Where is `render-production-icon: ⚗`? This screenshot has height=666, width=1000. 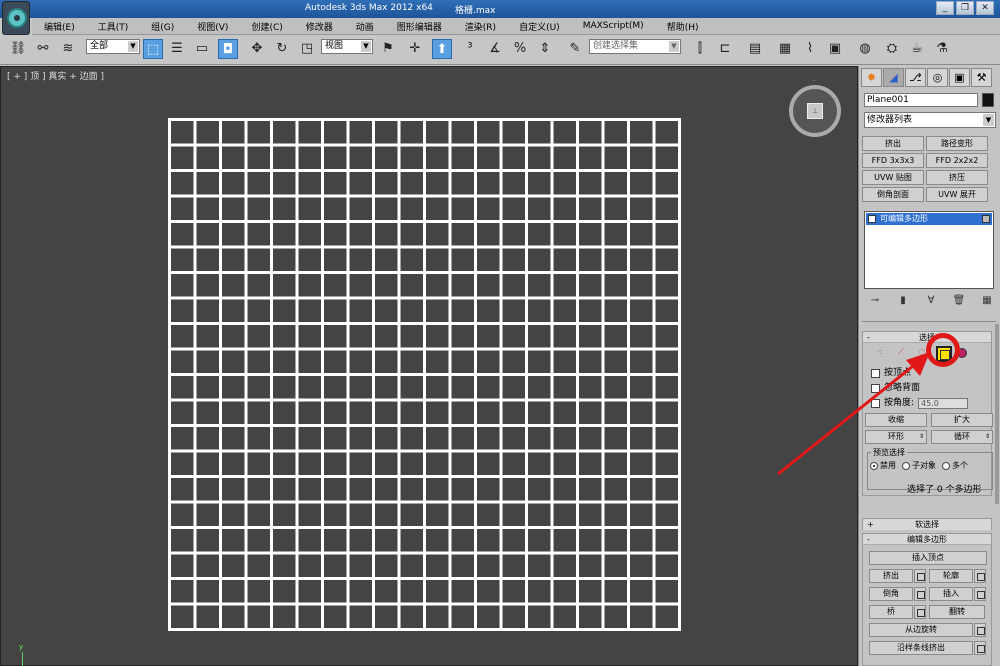
render-production-icon: ⚗ is located at coordinates (942, 49).